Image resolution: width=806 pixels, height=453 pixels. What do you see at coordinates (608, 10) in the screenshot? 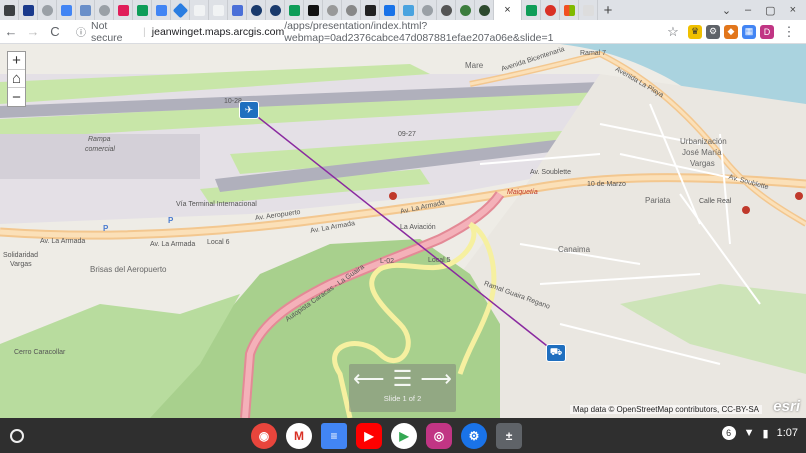
I see `new-tab-button: +` at bounding box center [608, 10].